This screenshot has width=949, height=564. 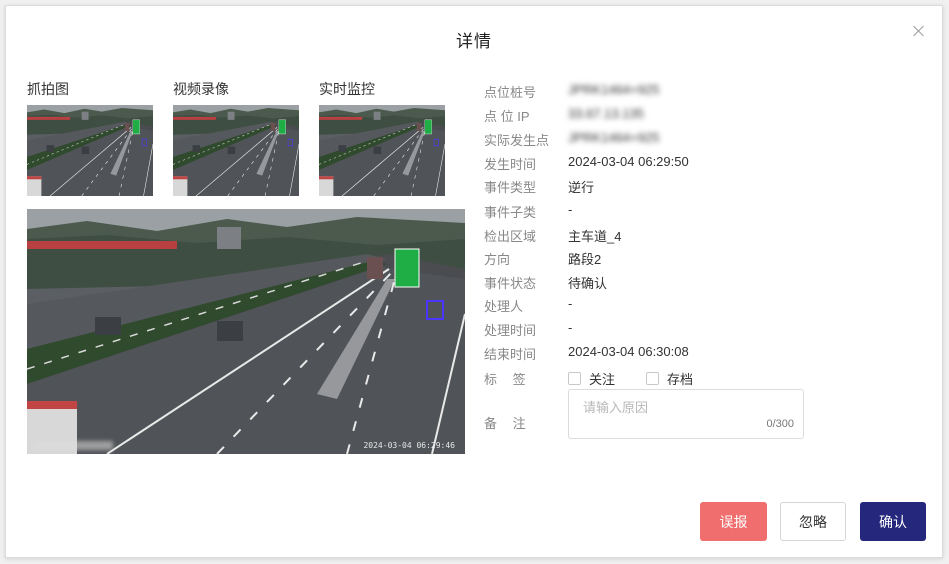 What do you see at coordinates (628, 351) in the screenshot?
I see `end-time-value: 2024-03-04 06:30:08` at bounding box center [628, 351].